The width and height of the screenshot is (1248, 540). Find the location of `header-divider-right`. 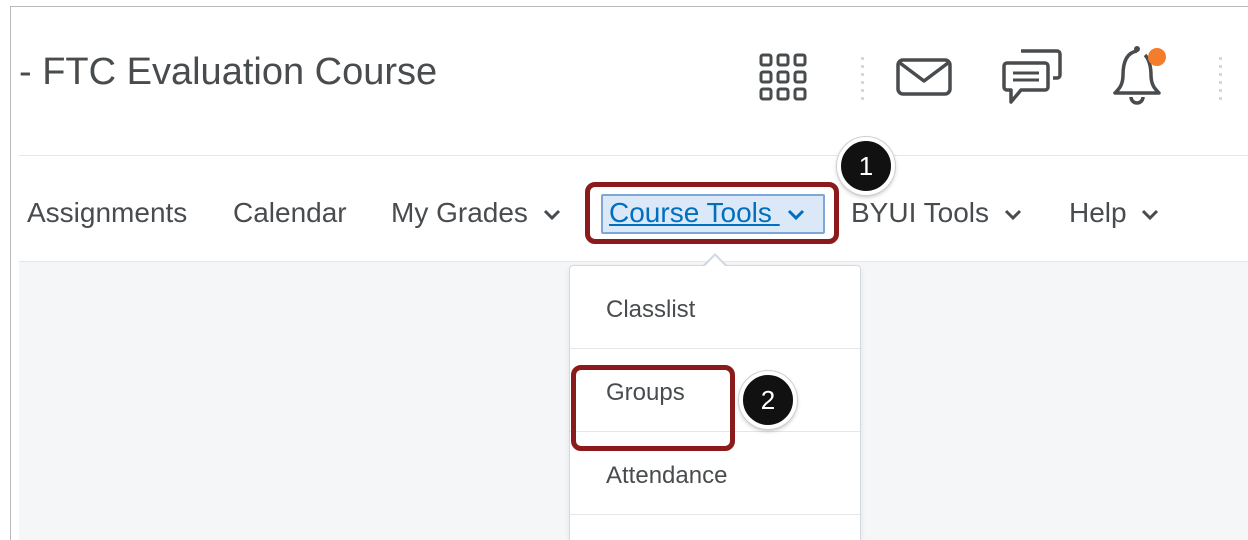

header-divider-right is located at coordinates (1220, 80).